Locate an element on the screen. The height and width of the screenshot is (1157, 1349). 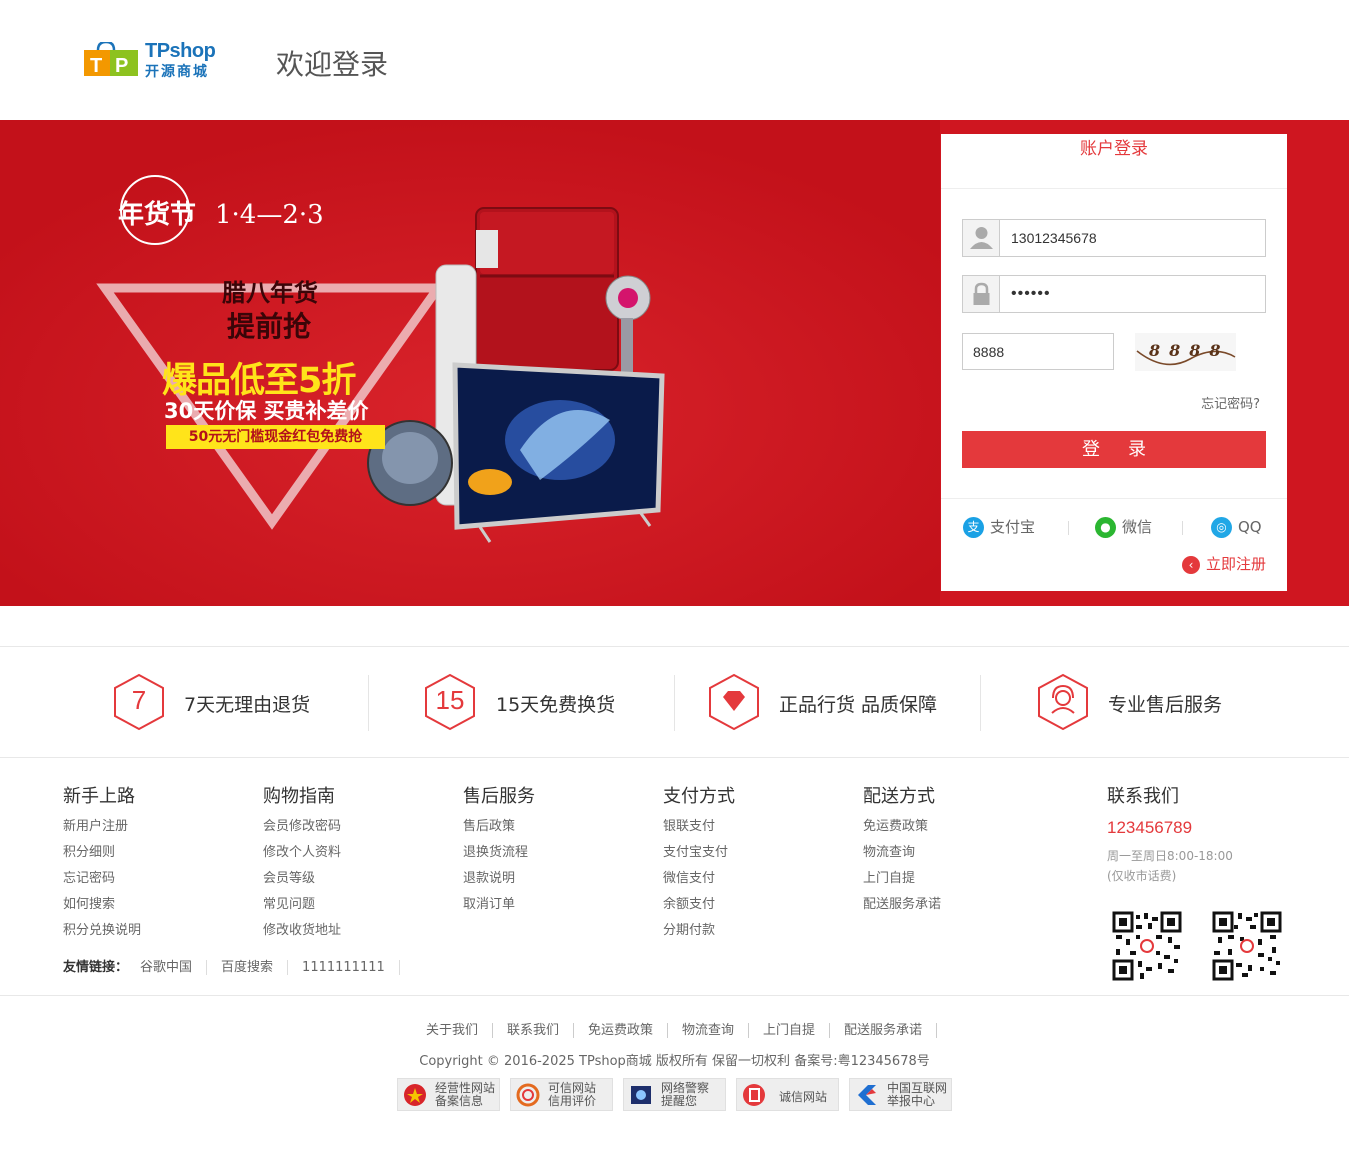
contact-note: (仅收市话费) is located at coordinates (1142, 876).